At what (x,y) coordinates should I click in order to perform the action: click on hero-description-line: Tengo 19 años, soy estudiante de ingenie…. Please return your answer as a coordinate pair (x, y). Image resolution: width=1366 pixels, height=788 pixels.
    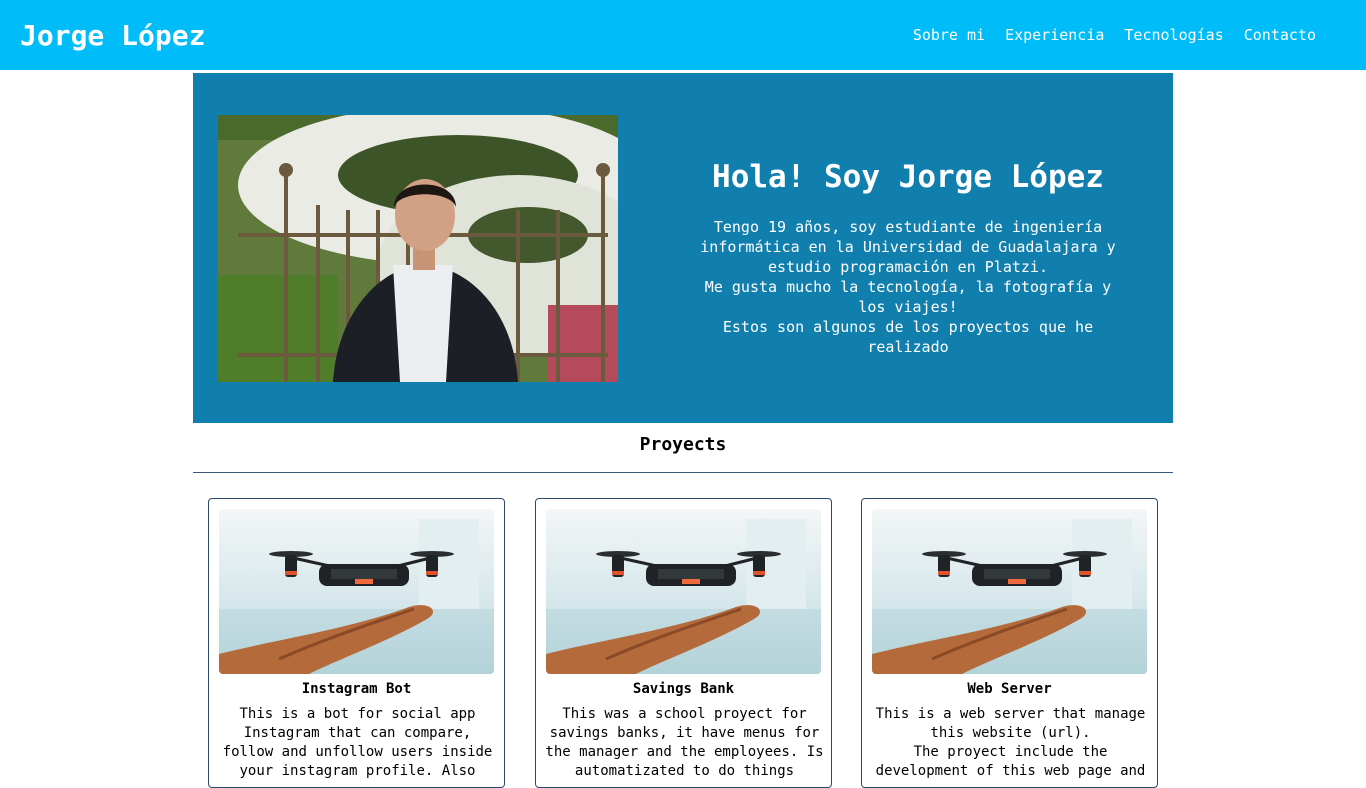
    Looking at the image, I should click on (908, 247).